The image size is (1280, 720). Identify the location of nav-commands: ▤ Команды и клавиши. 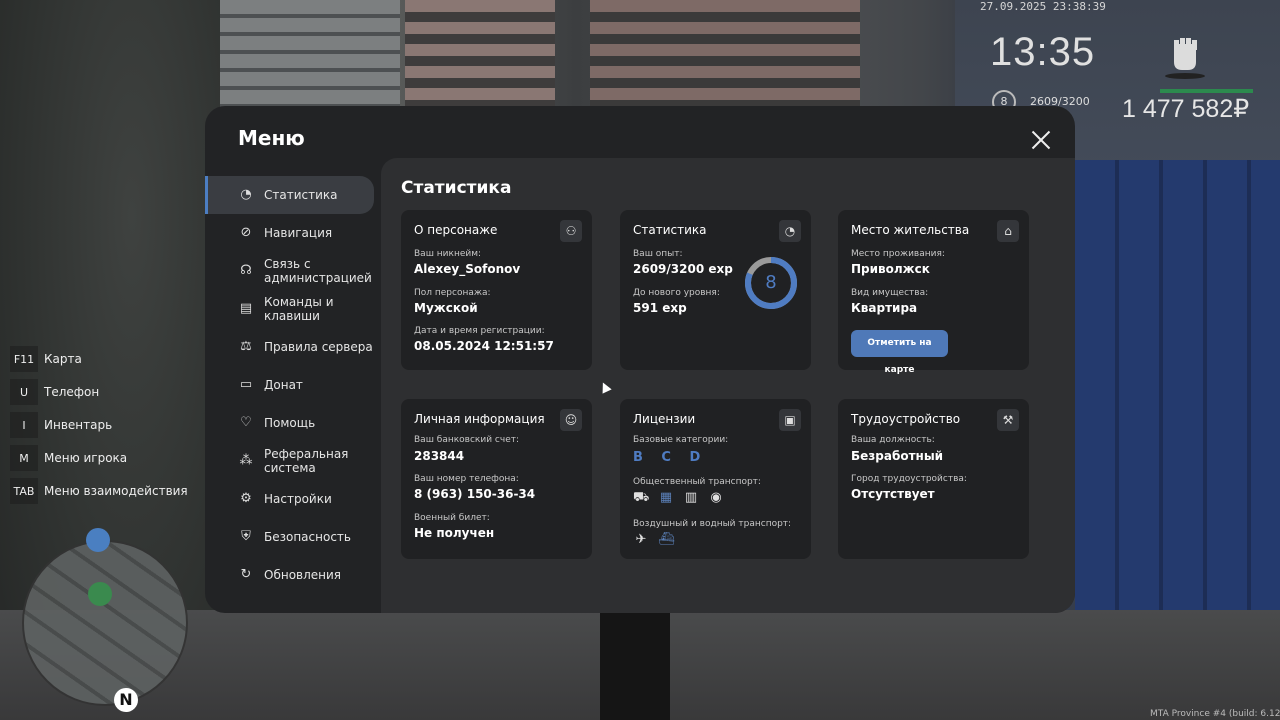
(293, 309).